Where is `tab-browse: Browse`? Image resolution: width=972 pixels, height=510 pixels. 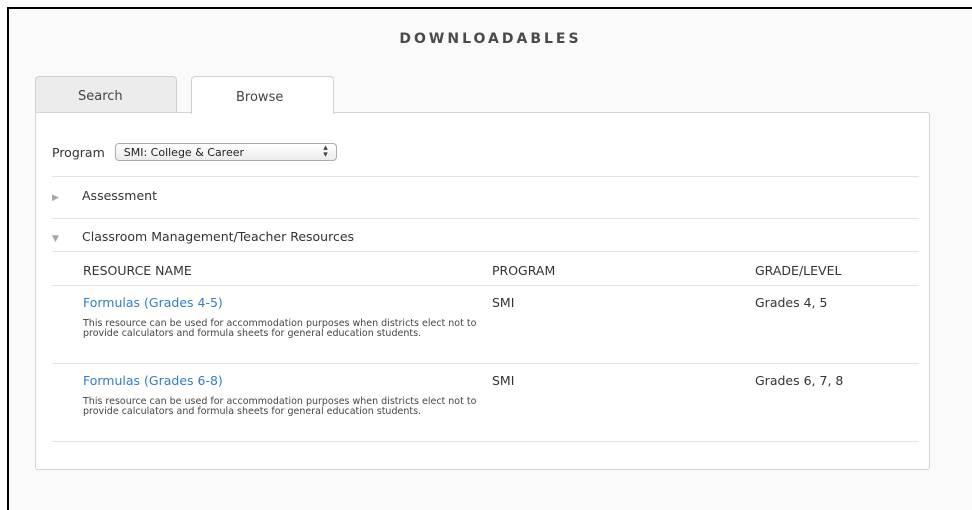
tab-browse: Browse is located at coordinates (262, 95).